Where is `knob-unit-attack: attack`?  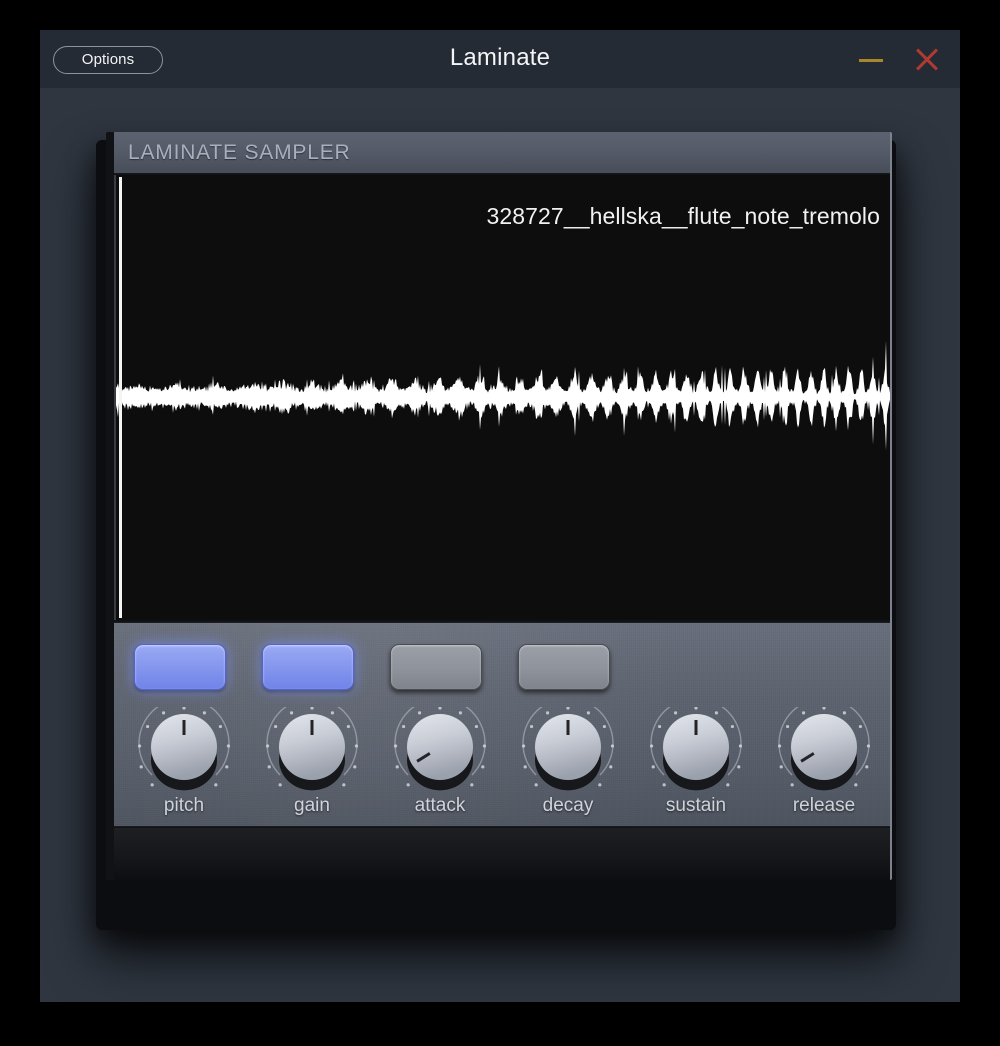 knob-unit-attack: attack is located at coordinates (440, 761).